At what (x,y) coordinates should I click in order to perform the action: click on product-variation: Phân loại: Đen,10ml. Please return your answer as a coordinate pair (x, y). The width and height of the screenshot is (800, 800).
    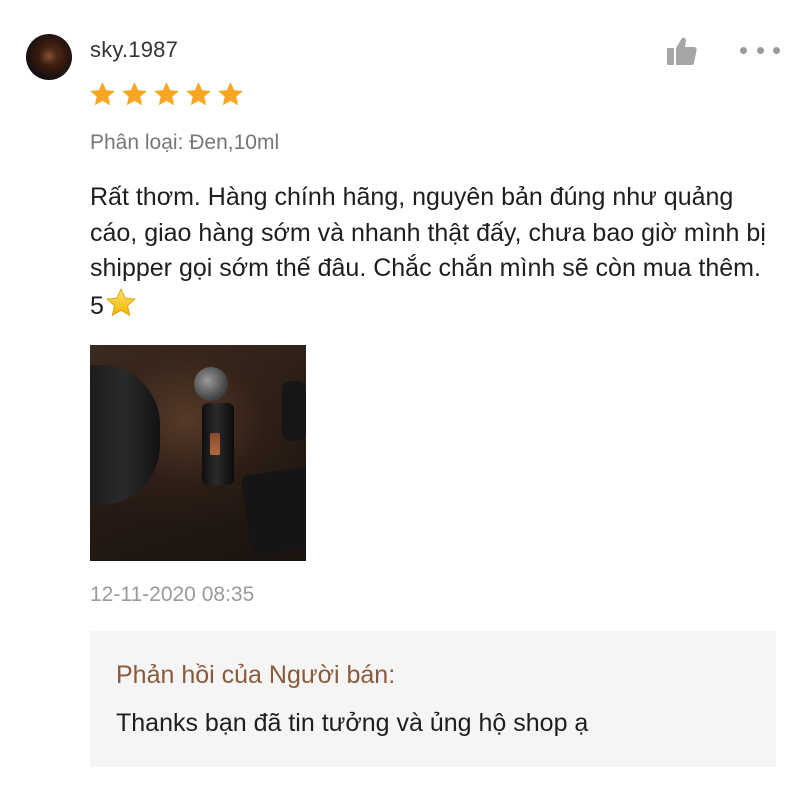
    Looking at the image, I should click on (185, 142).